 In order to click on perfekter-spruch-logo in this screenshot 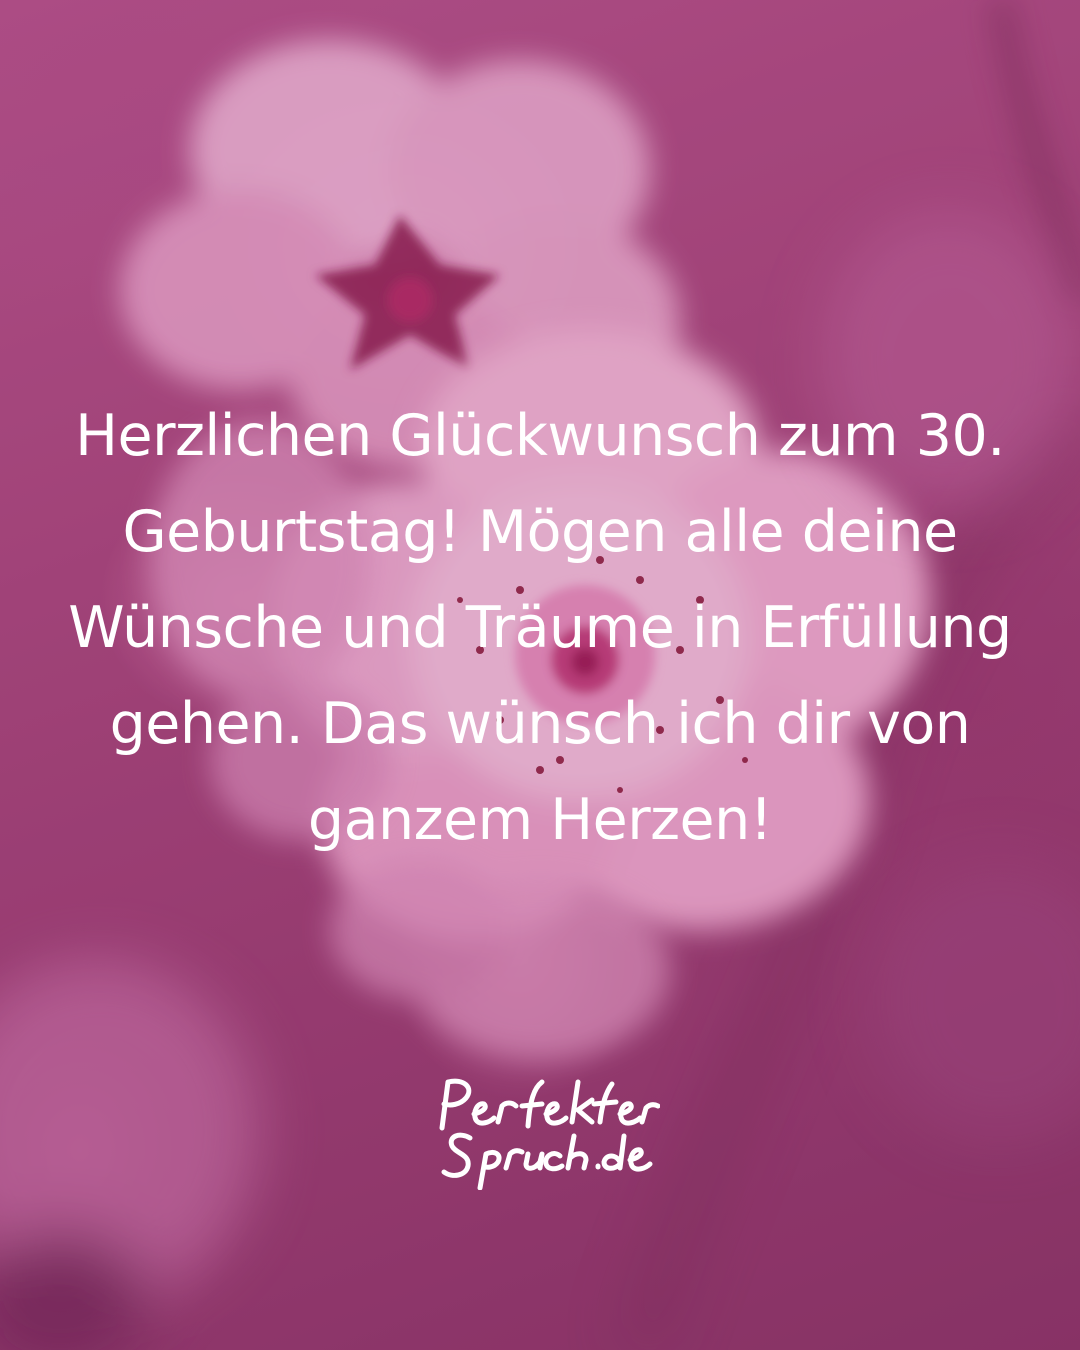, I will do `click(549, 1134)`.